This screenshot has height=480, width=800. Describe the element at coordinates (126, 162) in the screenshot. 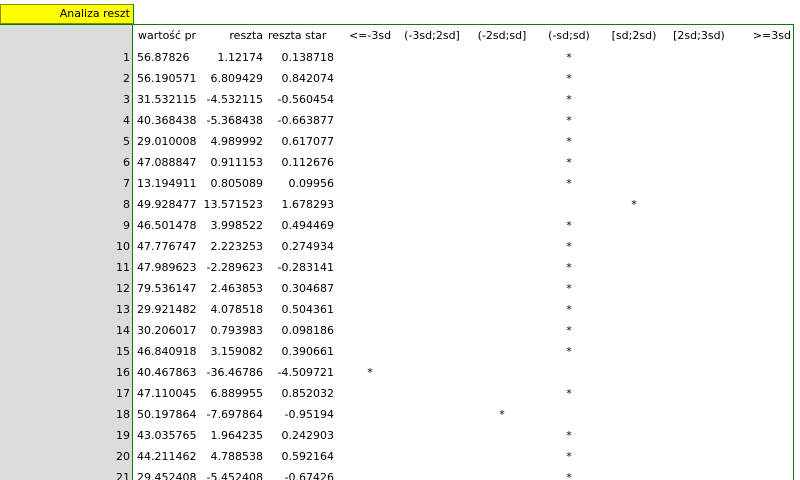

I see `row-number: 6` at that location.